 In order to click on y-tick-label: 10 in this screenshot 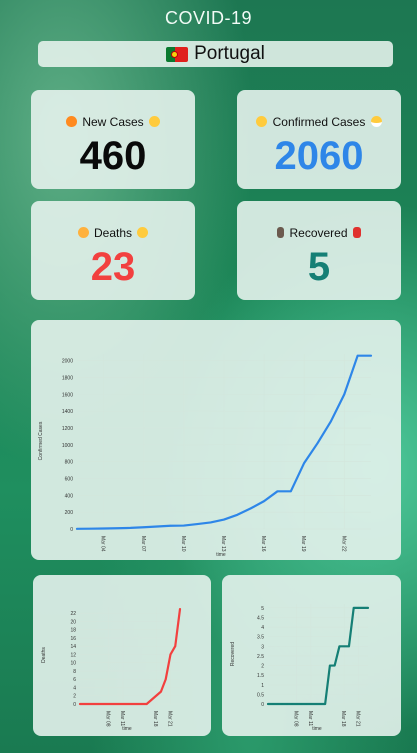, I will do `click(73, 664)`.